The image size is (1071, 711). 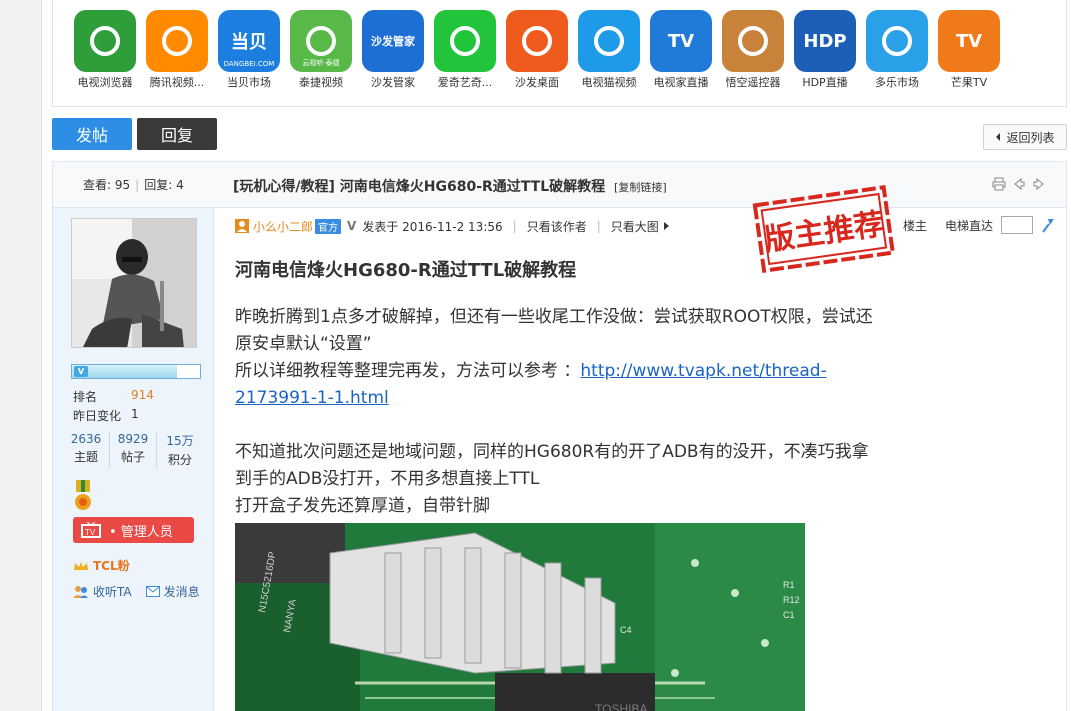 What do you see at coordinates (362, 506) in the screenshot?
I see `text-line: 打开盒子发先还算厚道，自带针脚` at bounding box center [362, 506].